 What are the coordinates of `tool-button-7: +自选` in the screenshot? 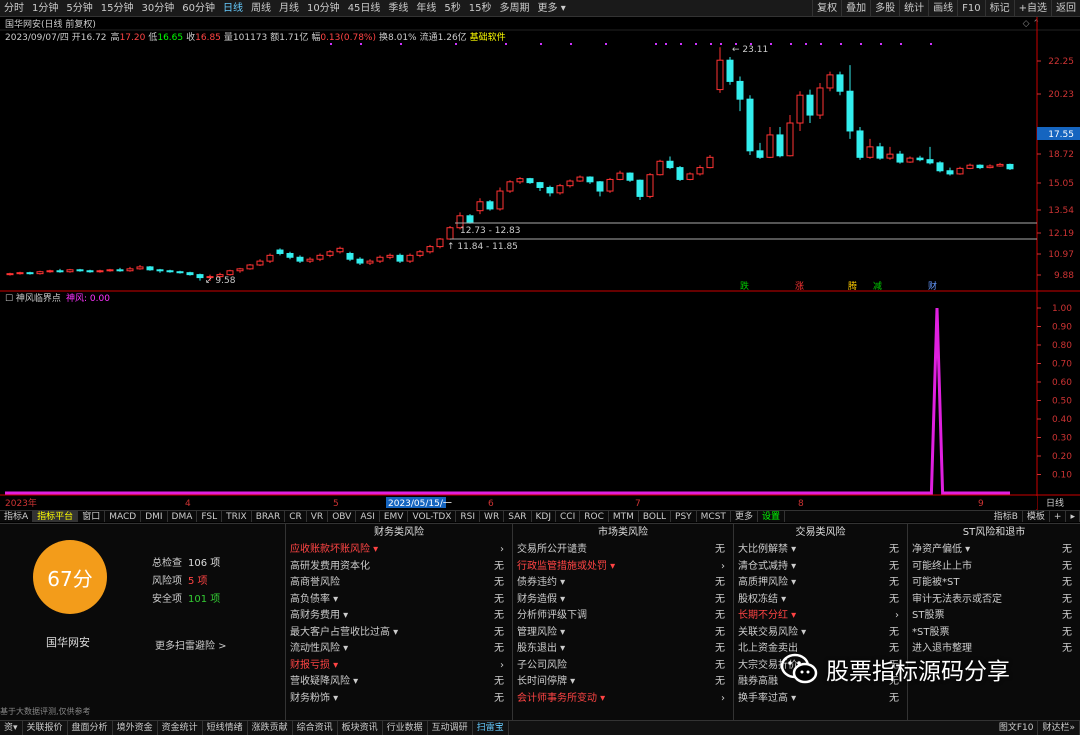 It's located at (1032, 8).